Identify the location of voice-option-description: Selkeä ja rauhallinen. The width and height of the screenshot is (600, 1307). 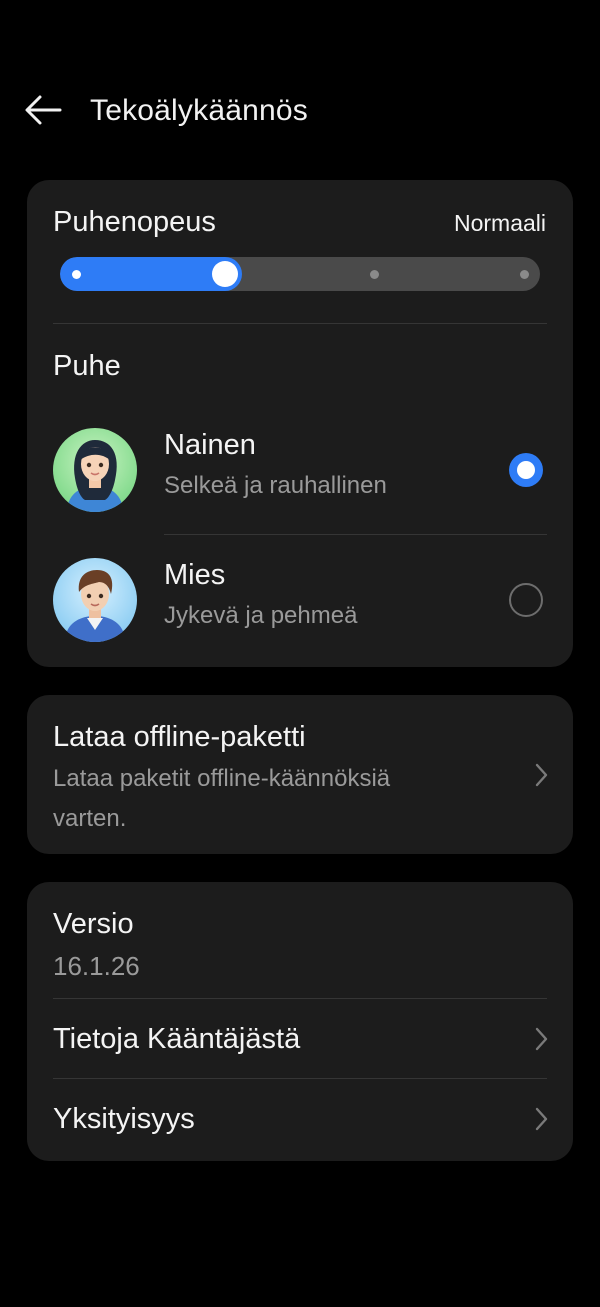
(275, 485).